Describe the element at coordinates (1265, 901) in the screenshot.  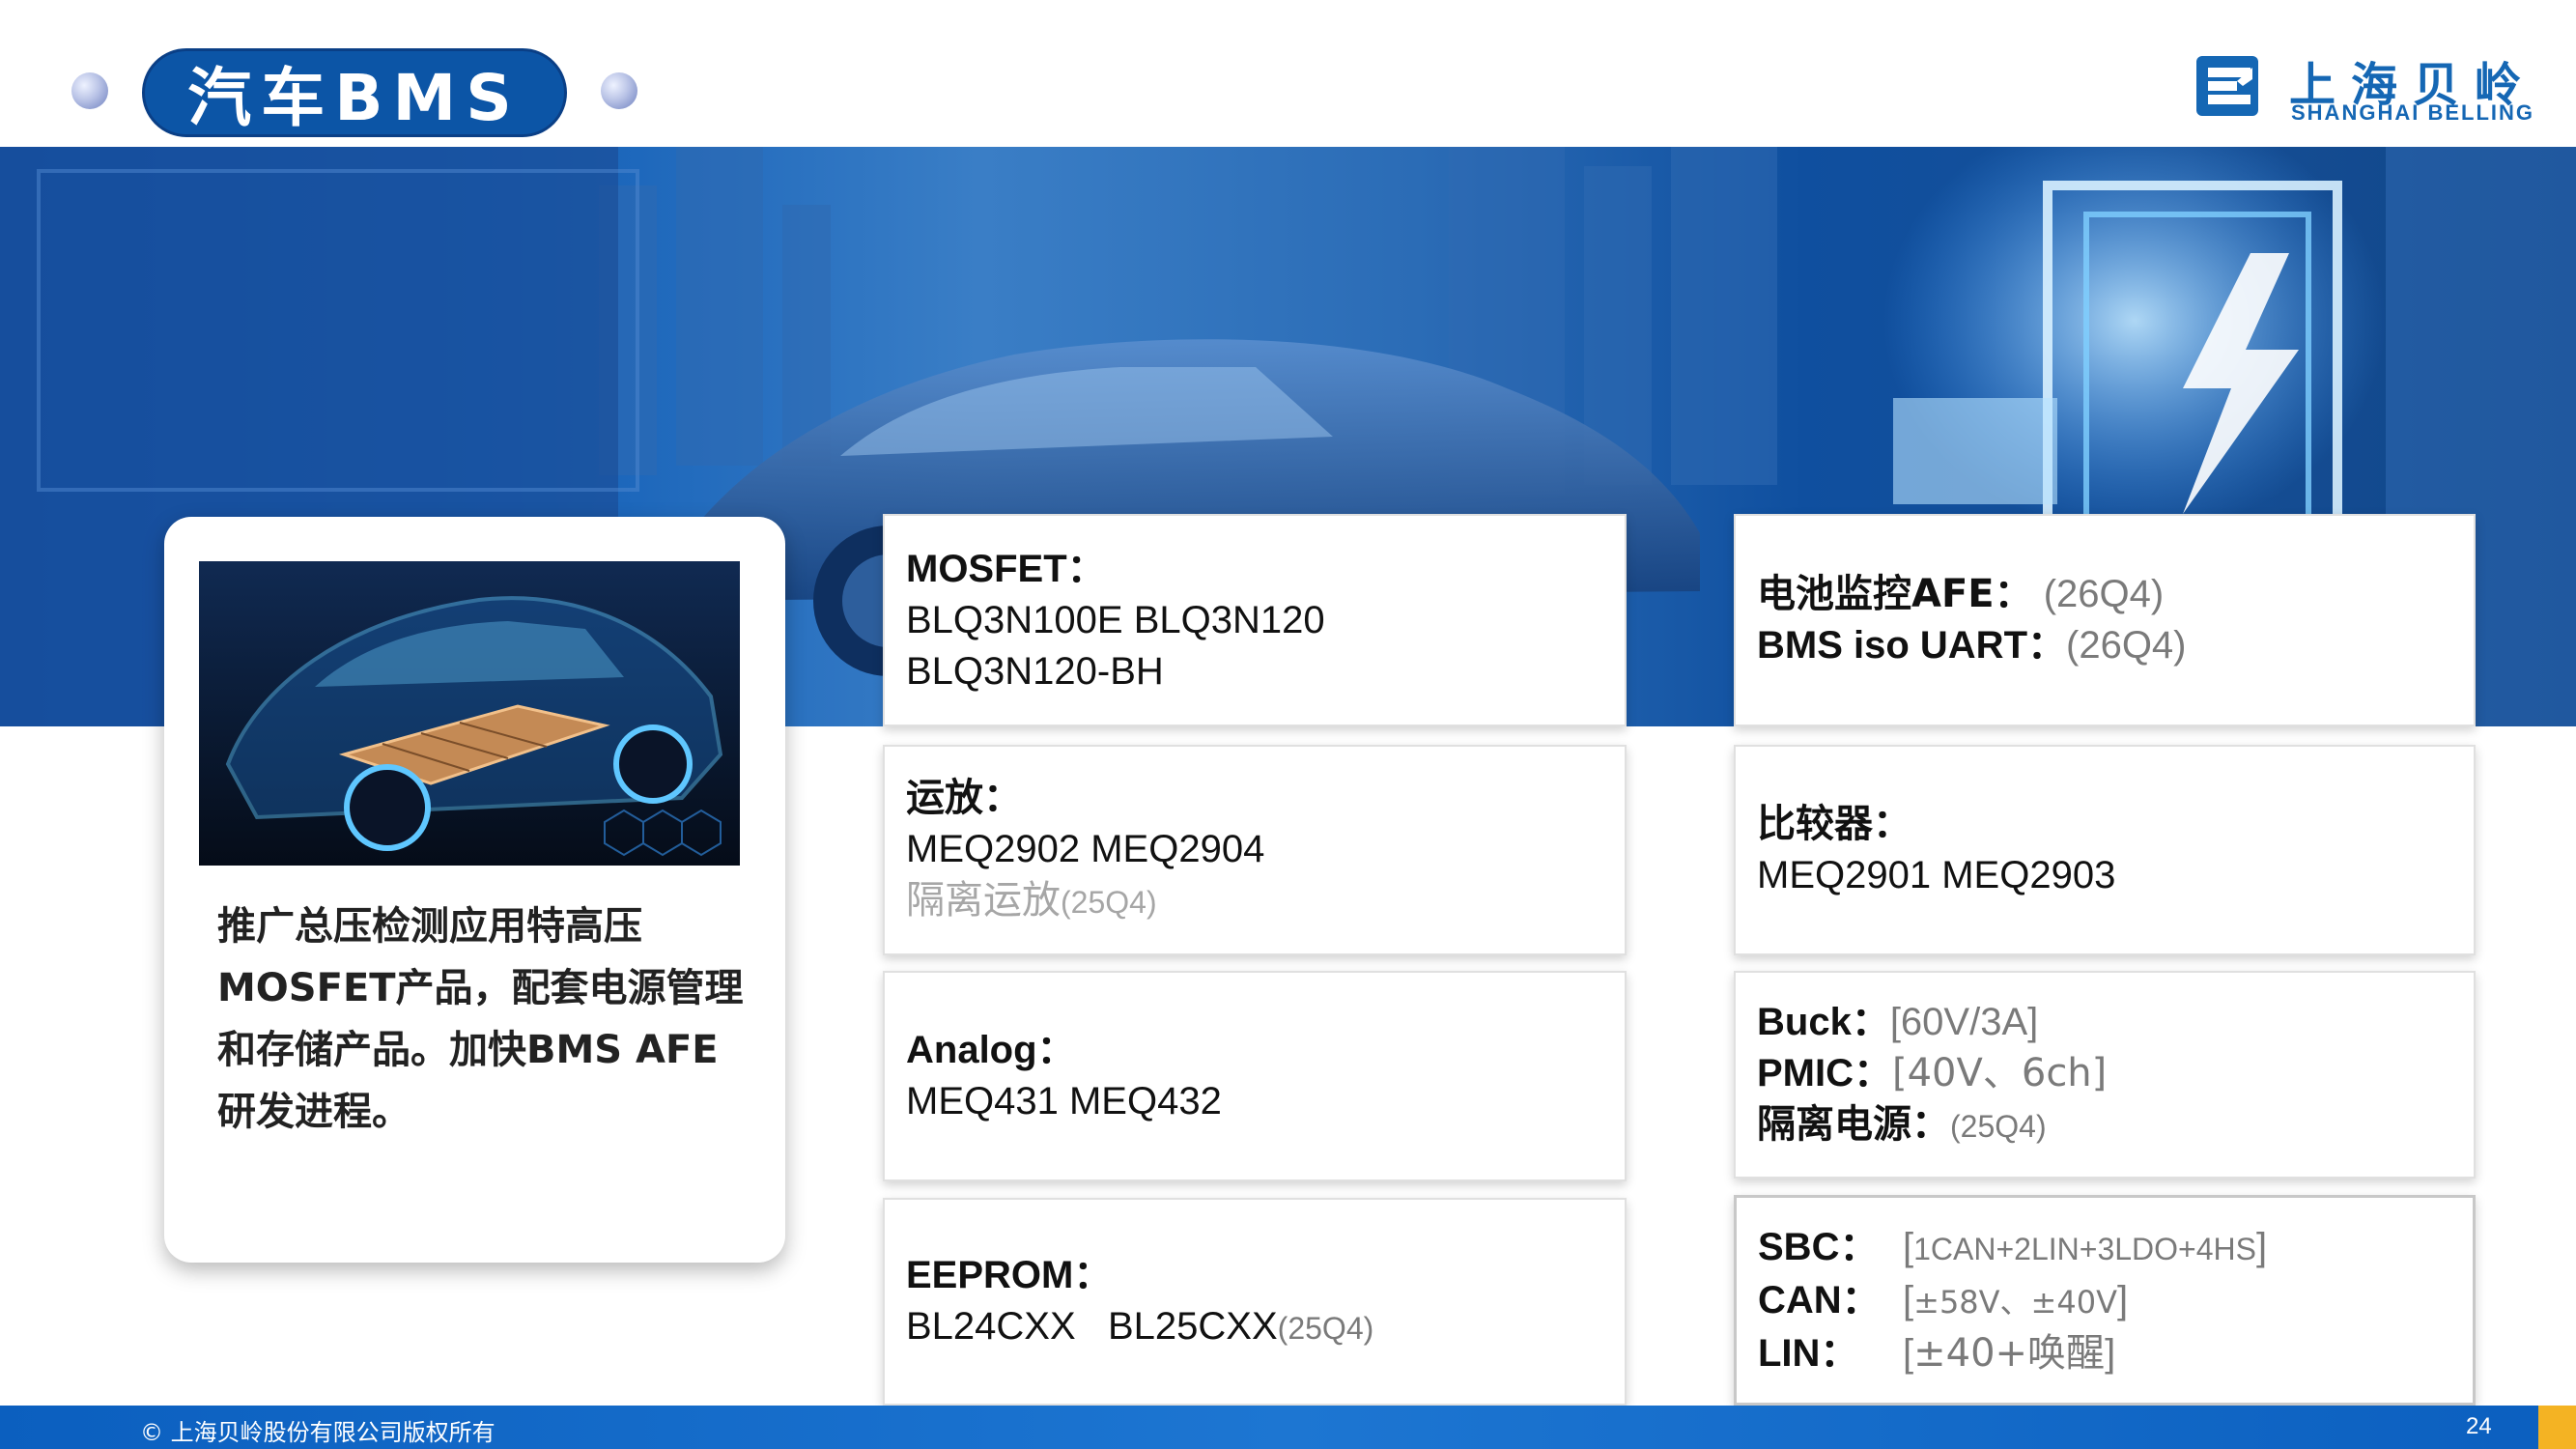
I see `opamp-isolated: 隔离运放(25Q4)` at that location.